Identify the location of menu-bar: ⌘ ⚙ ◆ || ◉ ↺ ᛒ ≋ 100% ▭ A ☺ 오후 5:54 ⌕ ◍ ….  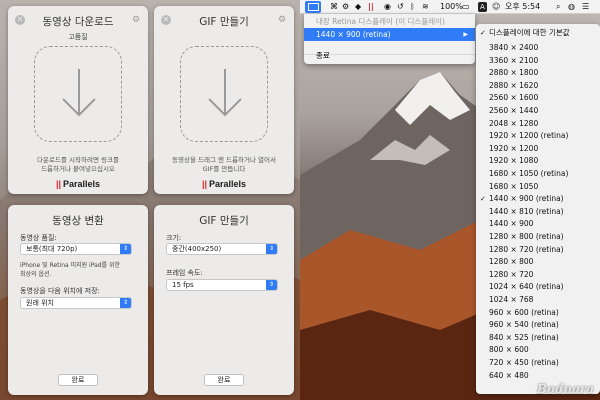
(450, 7).